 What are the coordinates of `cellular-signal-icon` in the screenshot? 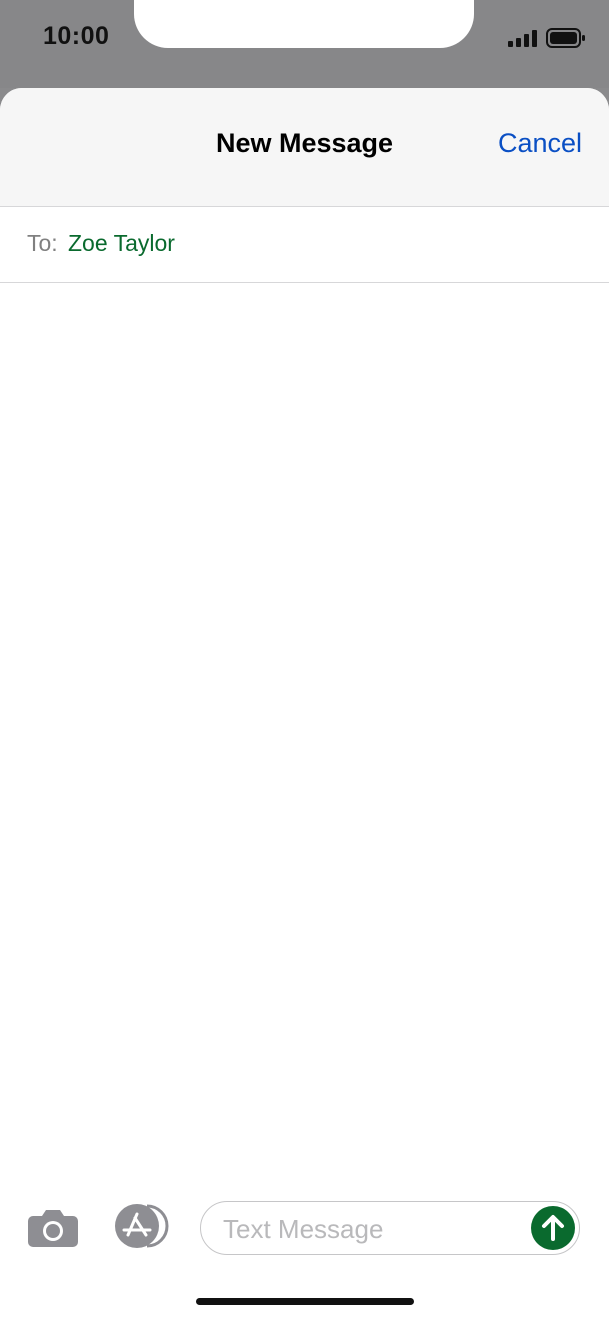 It's located at (523, 40).